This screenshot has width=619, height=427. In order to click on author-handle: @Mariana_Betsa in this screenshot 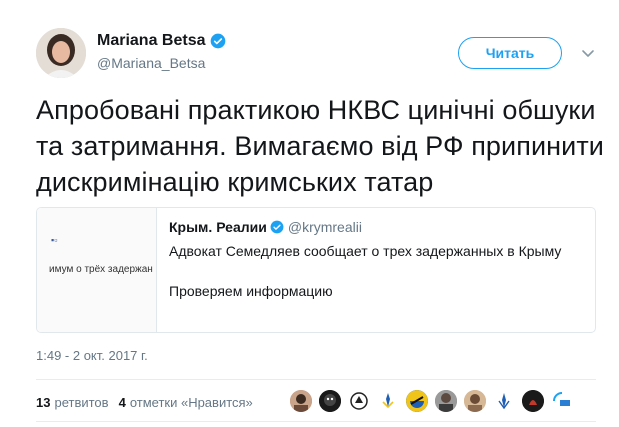, I will do `click(151, 63)`.